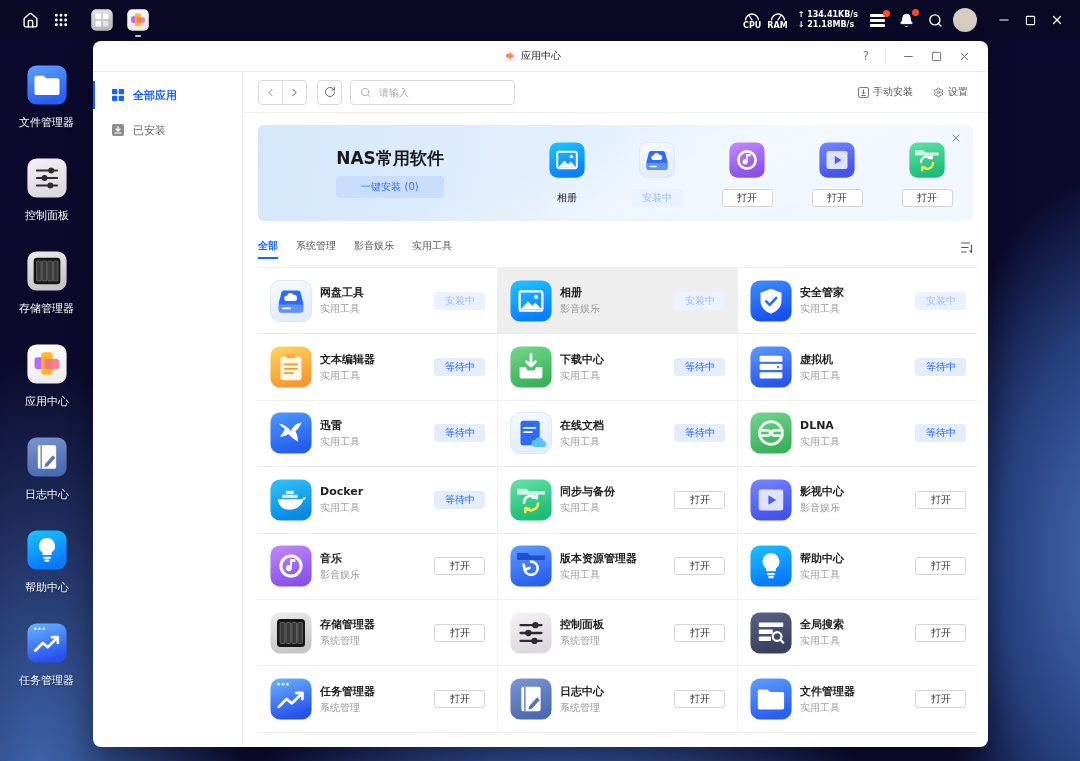 The image size is (1080, 761). Describe the element at coordinates (817, 425) in the screenshot. I see `app-name: DLNA` at that location.